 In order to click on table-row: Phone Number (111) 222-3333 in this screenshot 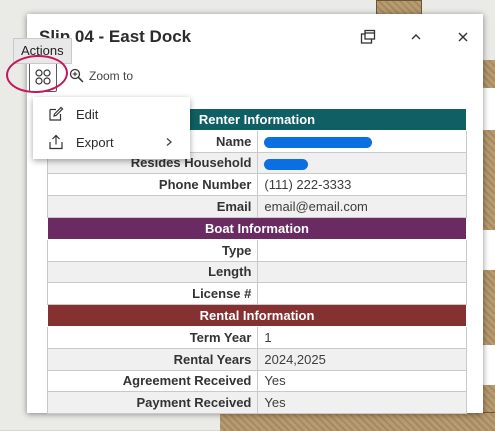, I will do `click(256, 185)`.